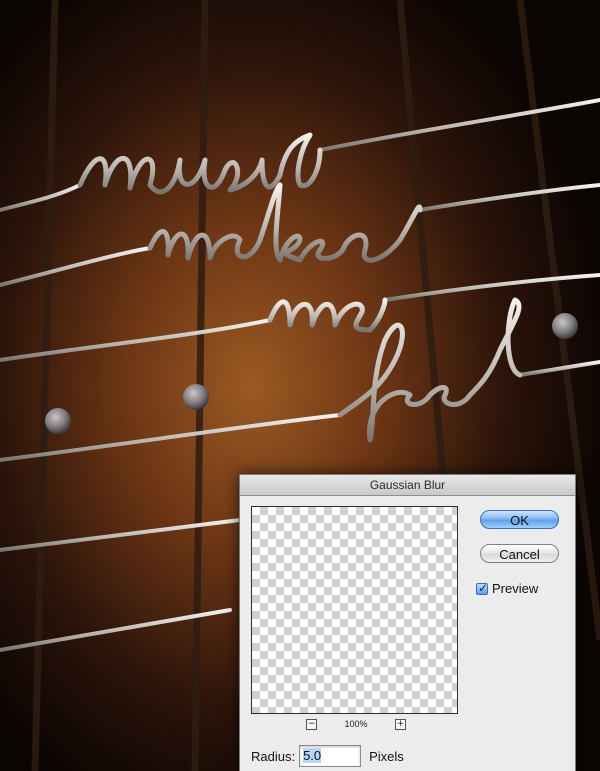  What do you see at coordinates (354, 610) in the screenshot?
I see `blur-preview-pane` at bounding box center [354, 610].